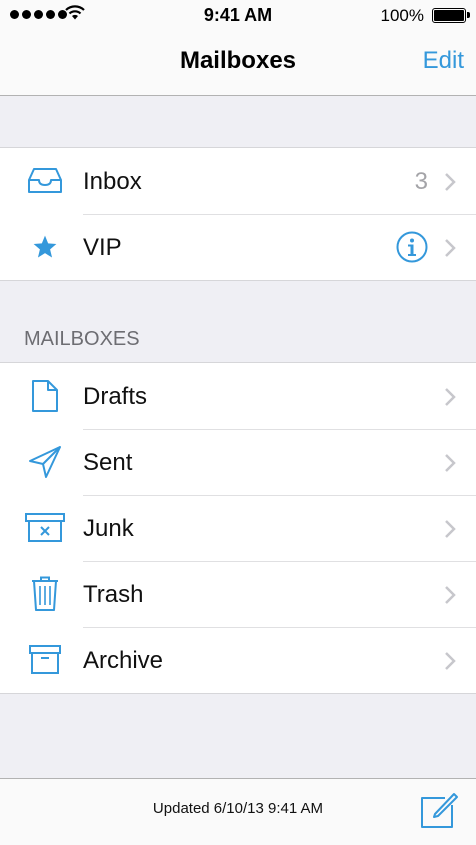  I want to click on edit-button: Edit, so click(443, 61).